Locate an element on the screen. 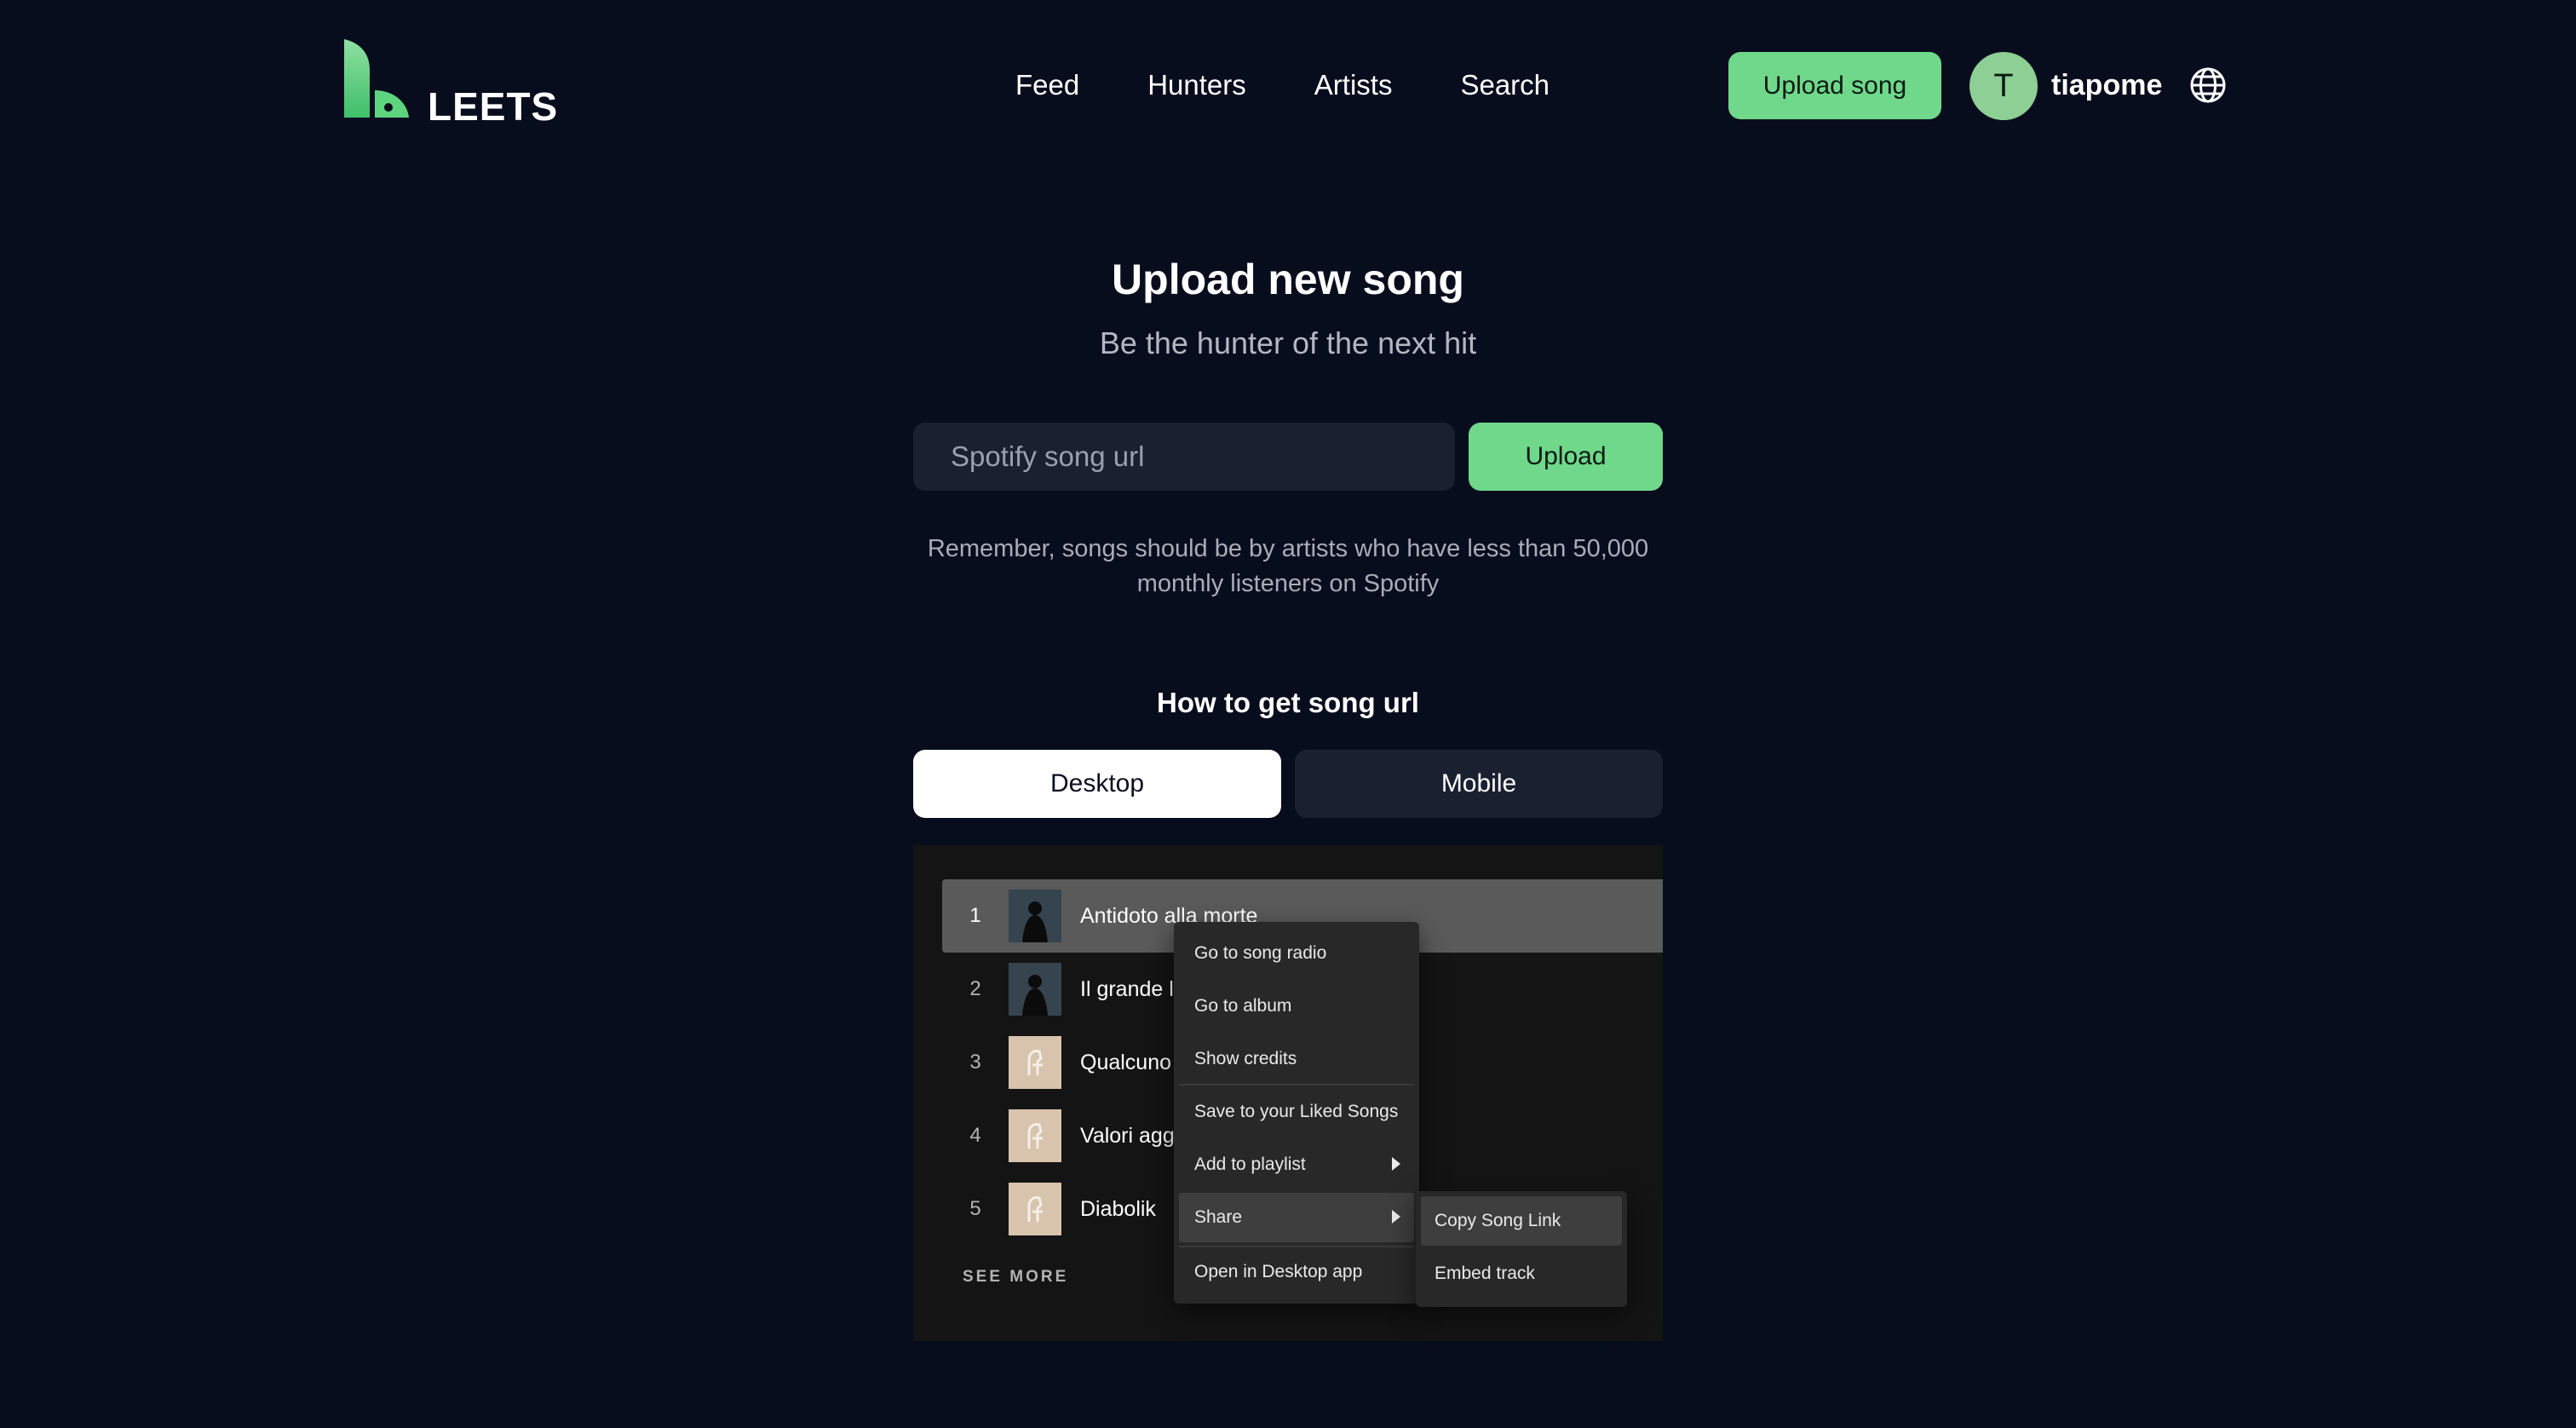  menu-item-song-radio: Go to song radio is located at coordinates (1261, 953).